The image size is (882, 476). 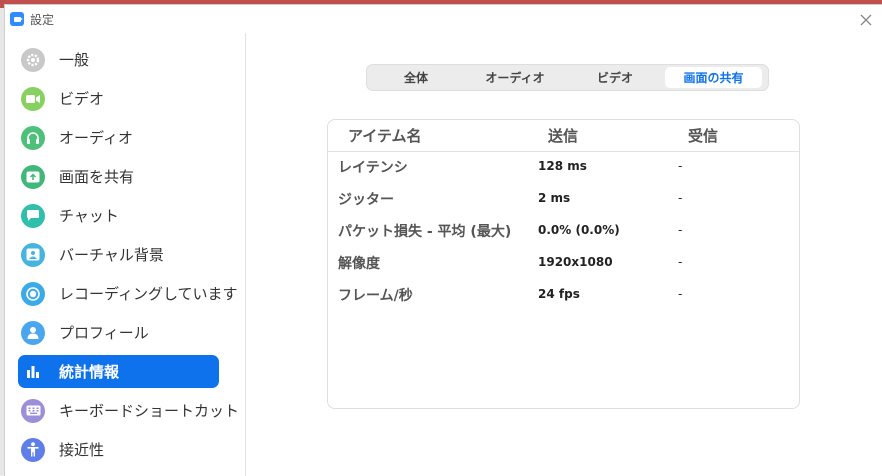 I want to click on bar-chart-icon, so click(x=33, y=372).